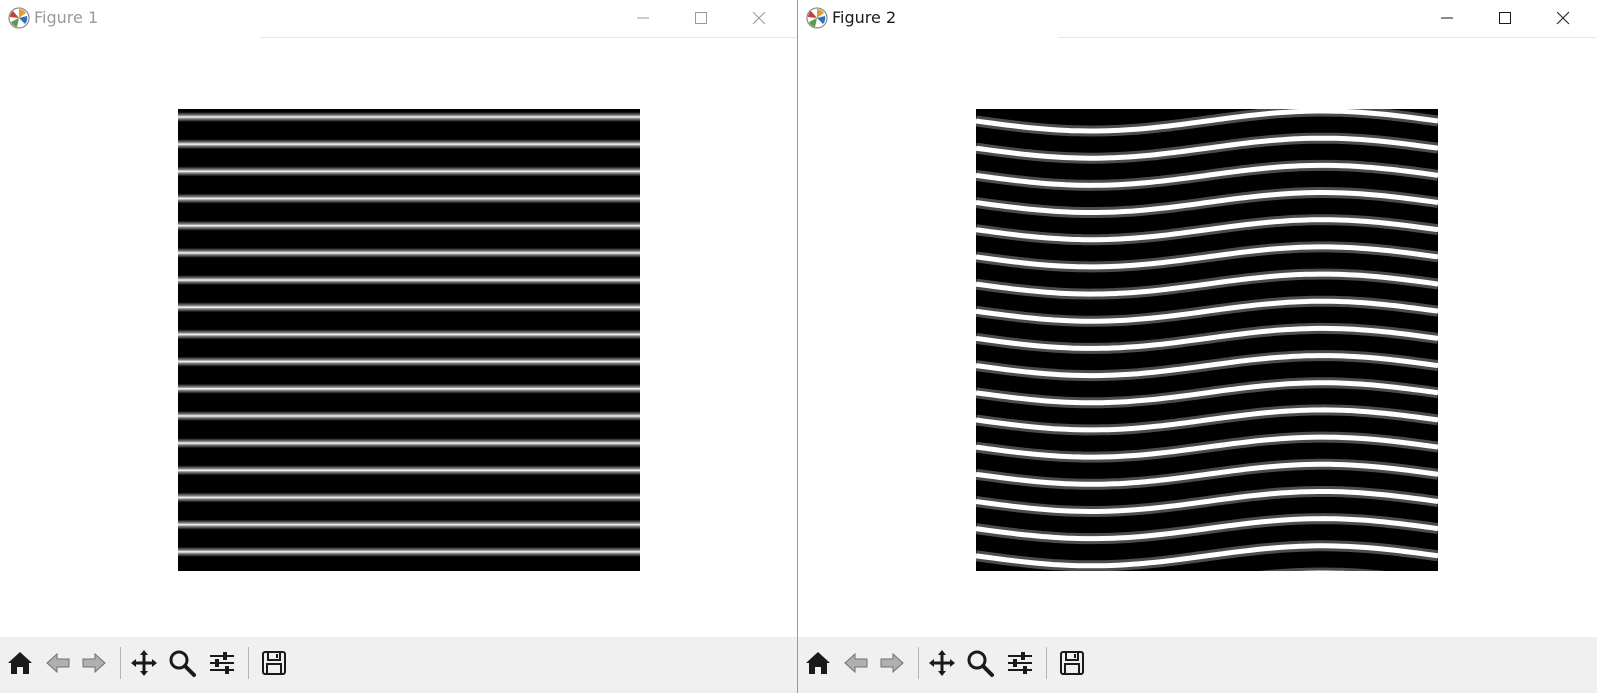 The height and width of the screenshot is (693, 1597). I want to click on title-bar: Figure 1, so click(398, 18).